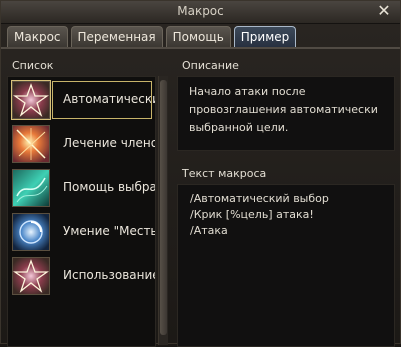 The height and width of the screenshot is (347, 401). I want to click on title-bar: Макрос ✕, so click(200, 12).